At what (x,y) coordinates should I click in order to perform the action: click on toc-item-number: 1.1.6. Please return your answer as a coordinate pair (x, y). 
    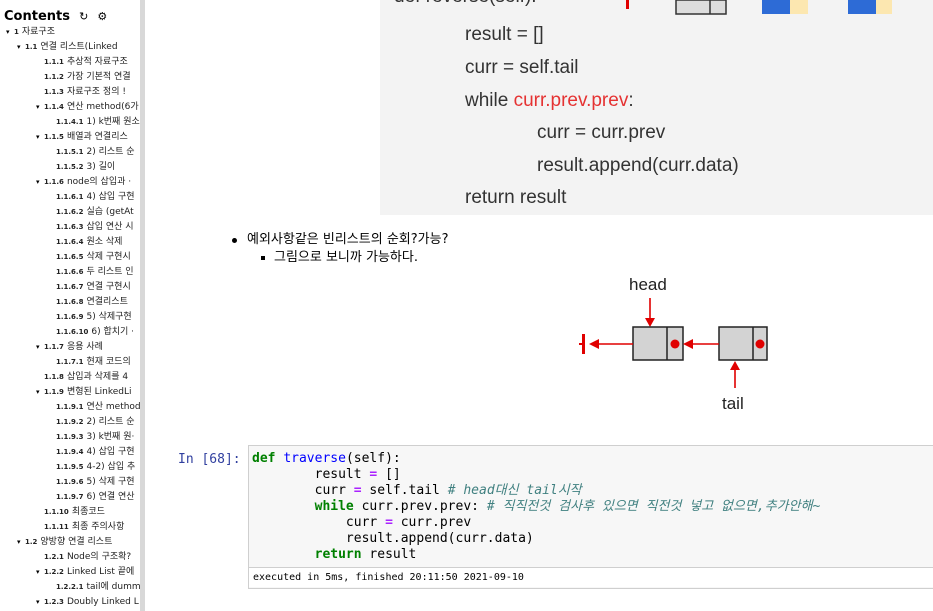
    Looking at the image, I should click on (54, 182).